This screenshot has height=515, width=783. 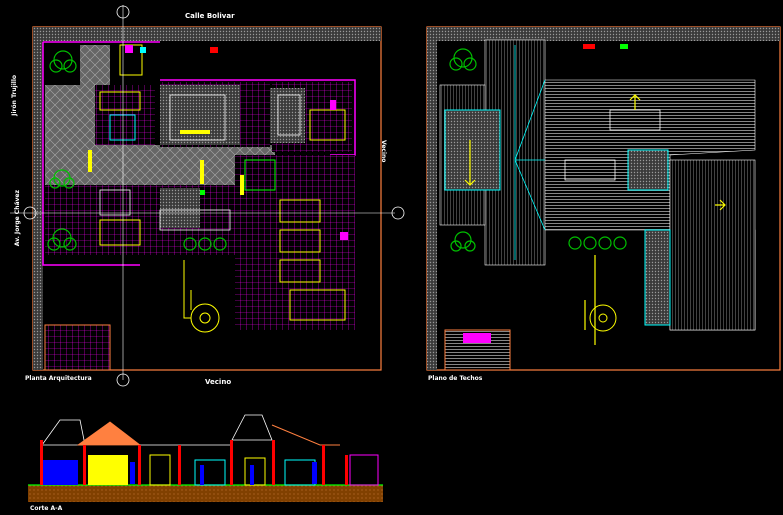 I want to click on section-title: Corte A-A, so click(x=46, y=508).